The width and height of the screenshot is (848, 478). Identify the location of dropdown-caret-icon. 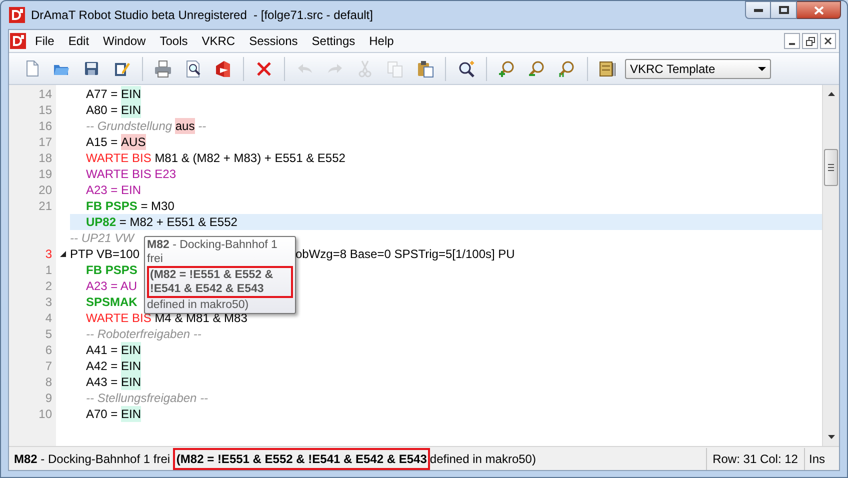
(762, 68).